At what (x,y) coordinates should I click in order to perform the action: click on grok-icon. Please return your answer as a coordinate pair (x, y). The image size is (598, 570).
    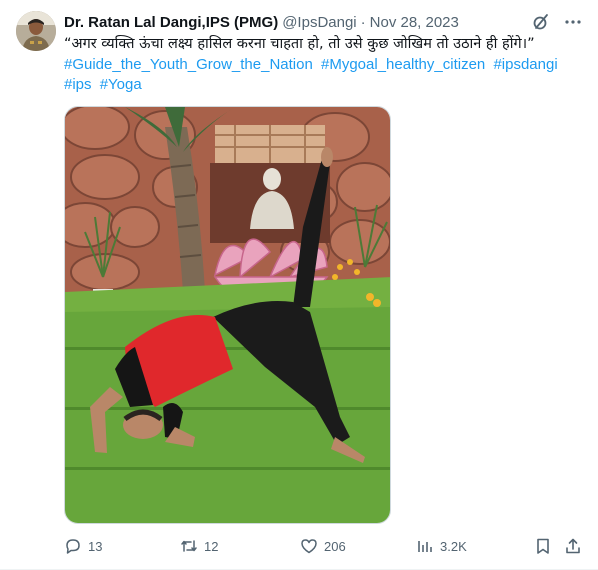
    Looking at the image, I should click on (541, 22).